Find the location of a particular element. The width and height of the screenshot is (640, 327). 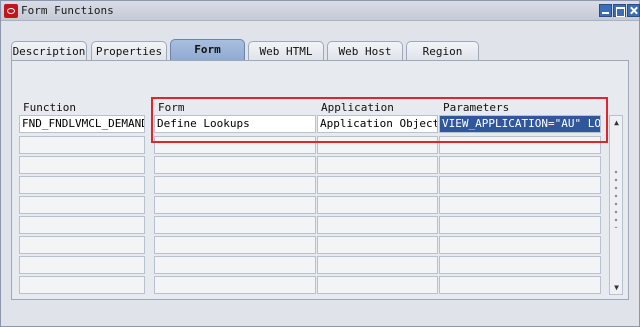

arrow-up-icon: ▲ is located at coordinates (616, 122).